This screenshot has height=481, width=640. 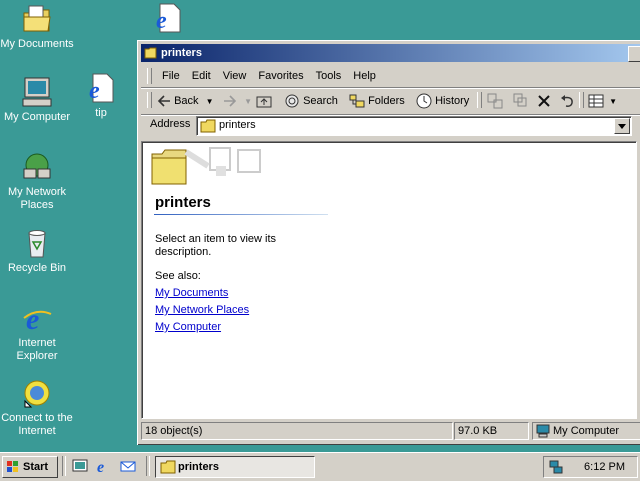 What do you see at coordinates (216, 245) in the screenshot?
I see `description-text: Select an item to view its description.` at bounding box center [216, 245].